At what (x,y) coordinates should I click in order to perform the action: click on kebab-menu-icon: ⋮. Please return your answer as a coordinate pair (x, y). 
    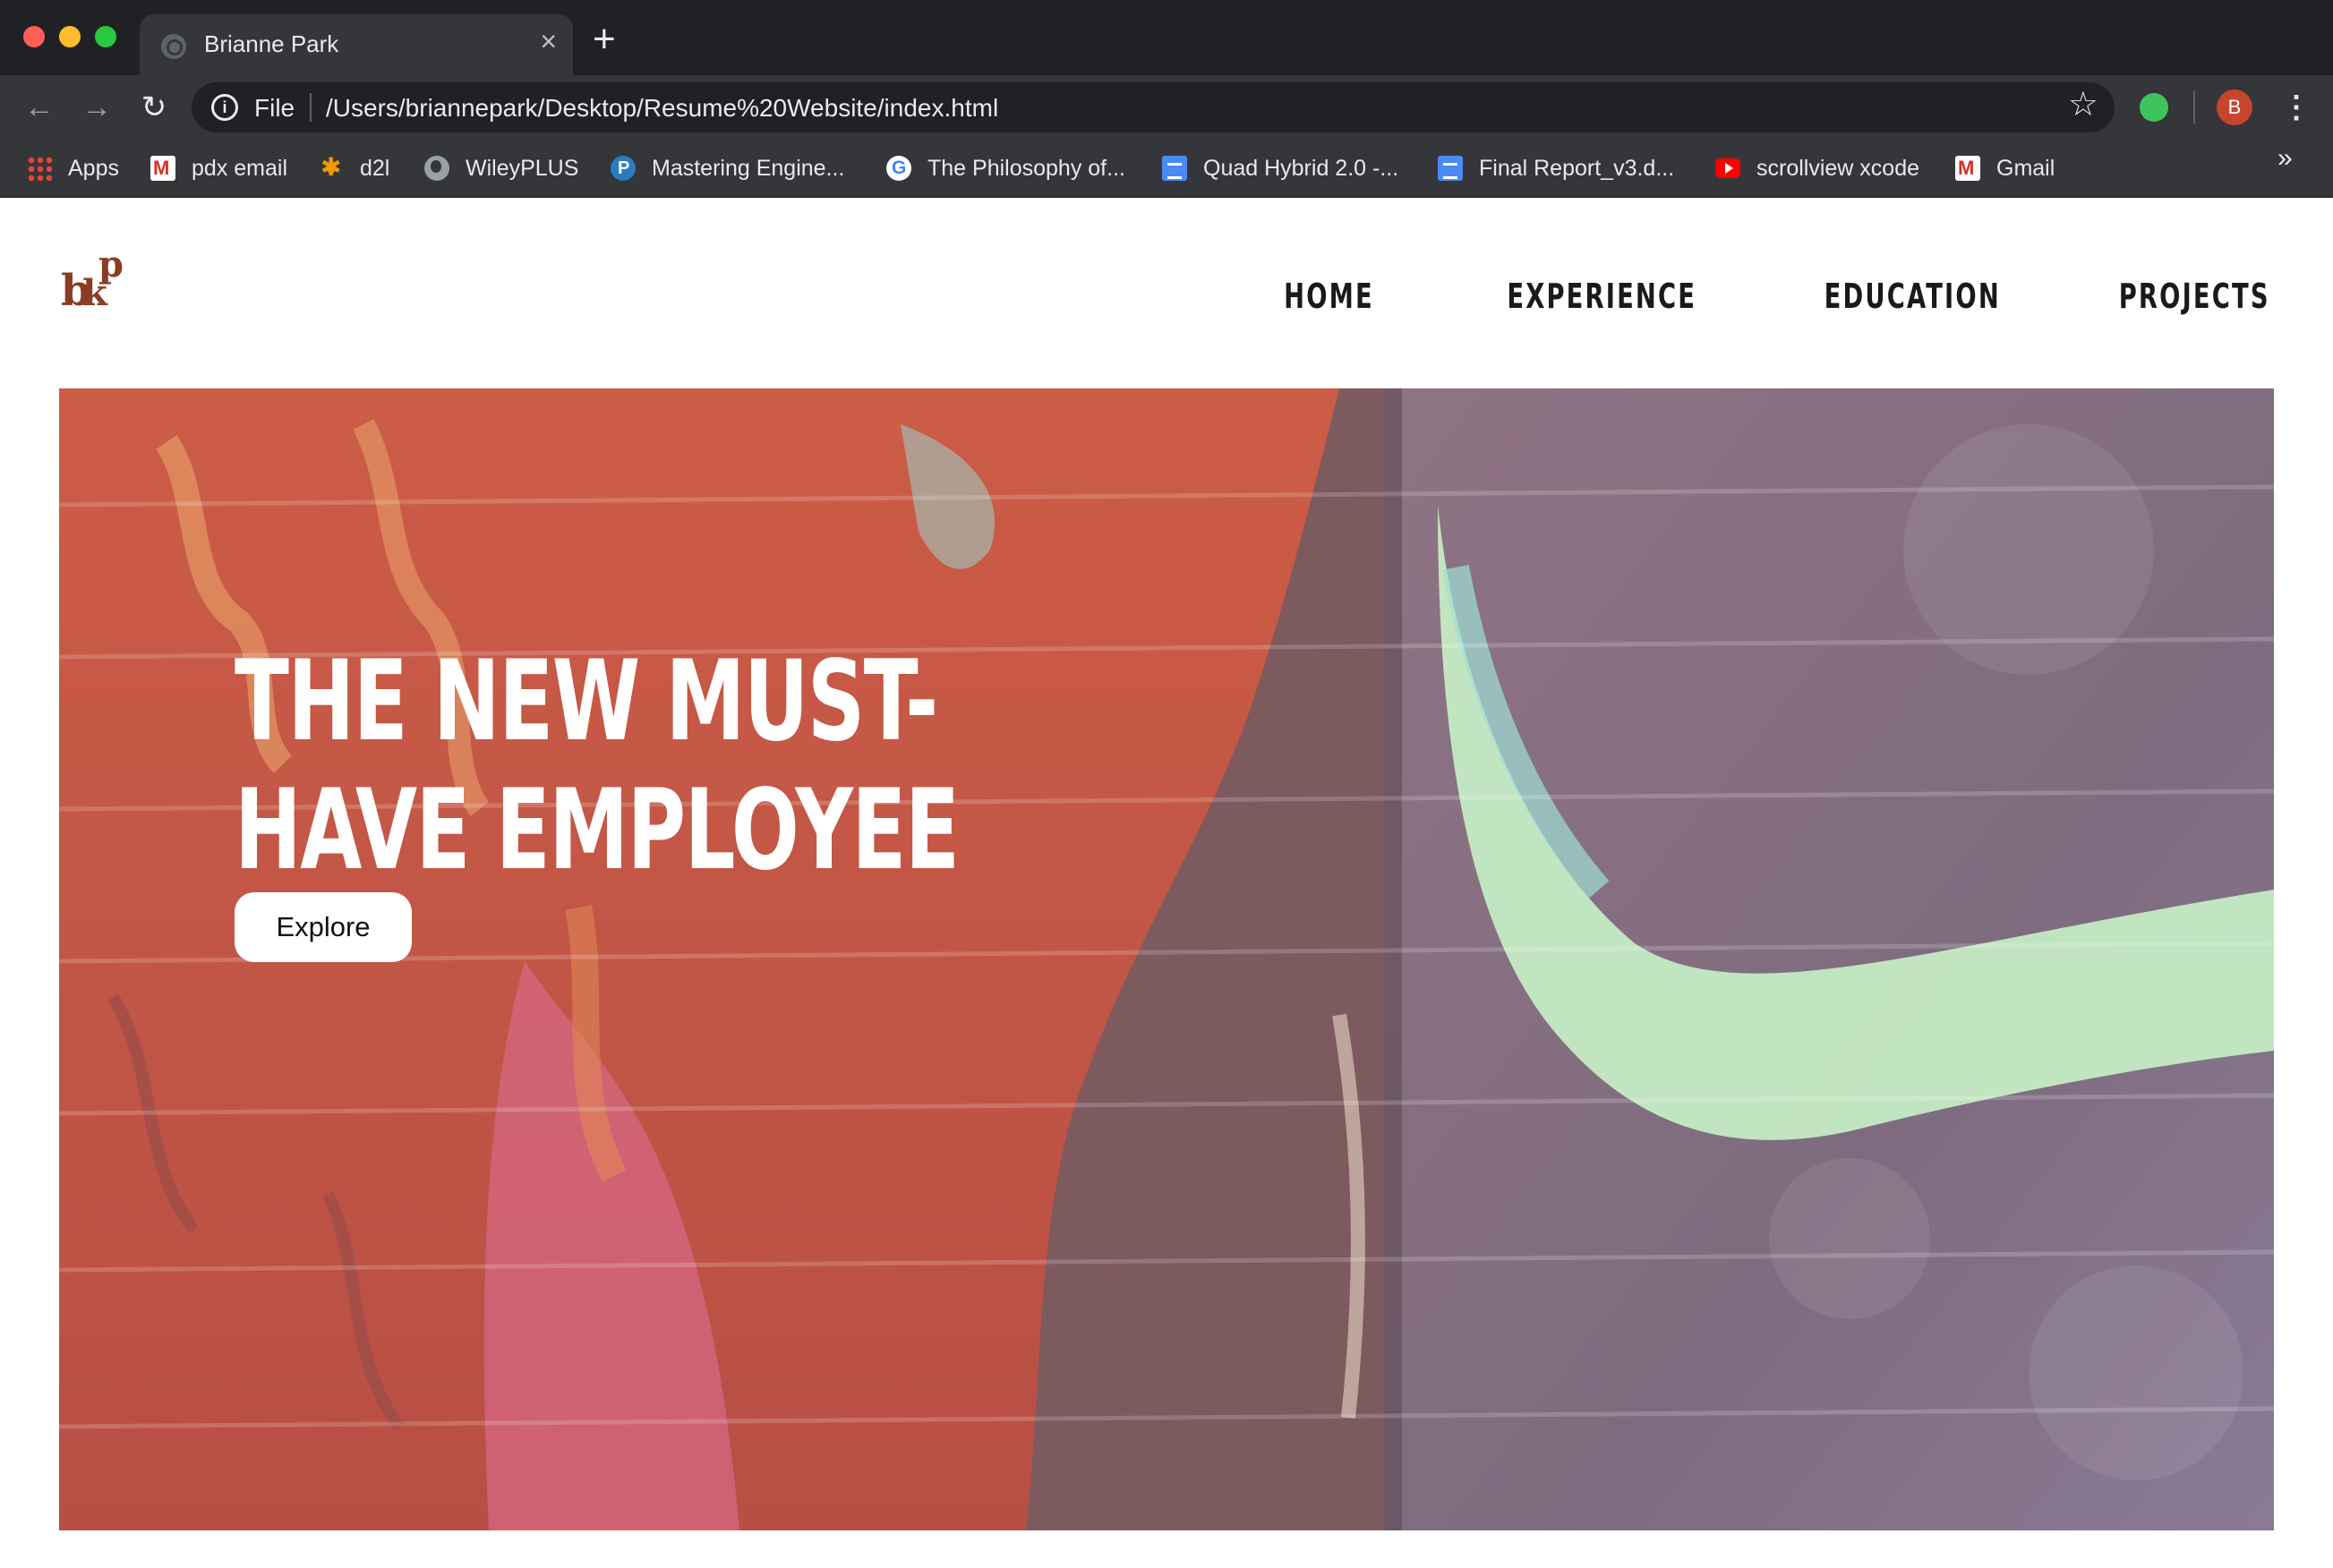
    Looking at the image, I should click on (2296, 107).